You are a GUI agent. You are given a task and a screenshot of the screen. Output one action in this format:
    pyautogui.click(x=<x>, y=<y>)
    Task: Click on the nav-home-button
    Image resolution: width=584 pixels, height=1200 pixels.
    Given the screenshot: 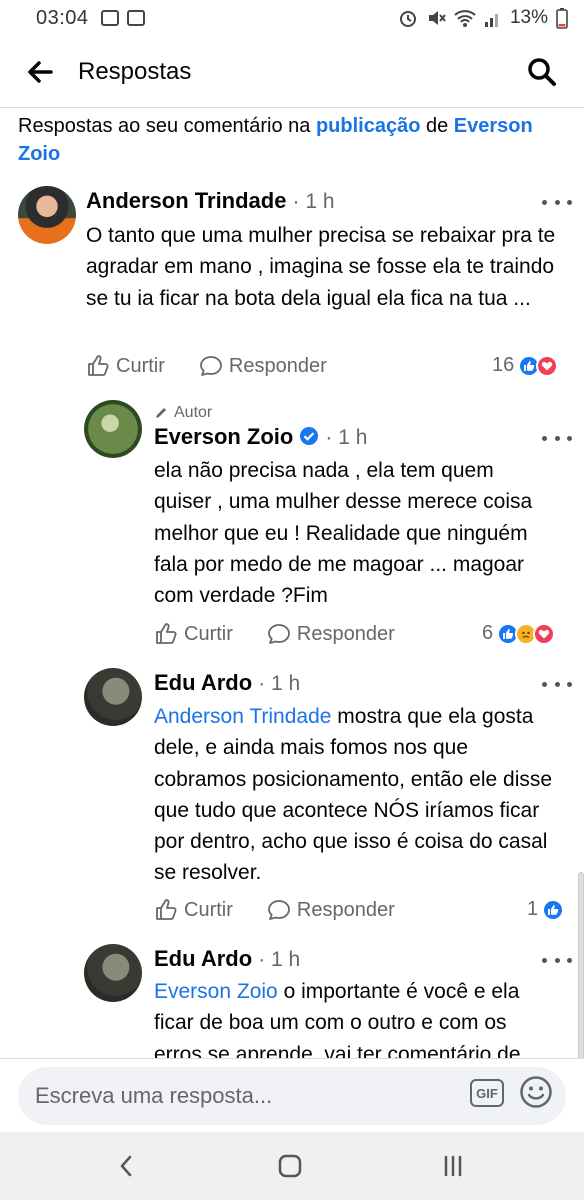 What is the action you would take?
    pyautogui.click(x=290, y=1166)
    